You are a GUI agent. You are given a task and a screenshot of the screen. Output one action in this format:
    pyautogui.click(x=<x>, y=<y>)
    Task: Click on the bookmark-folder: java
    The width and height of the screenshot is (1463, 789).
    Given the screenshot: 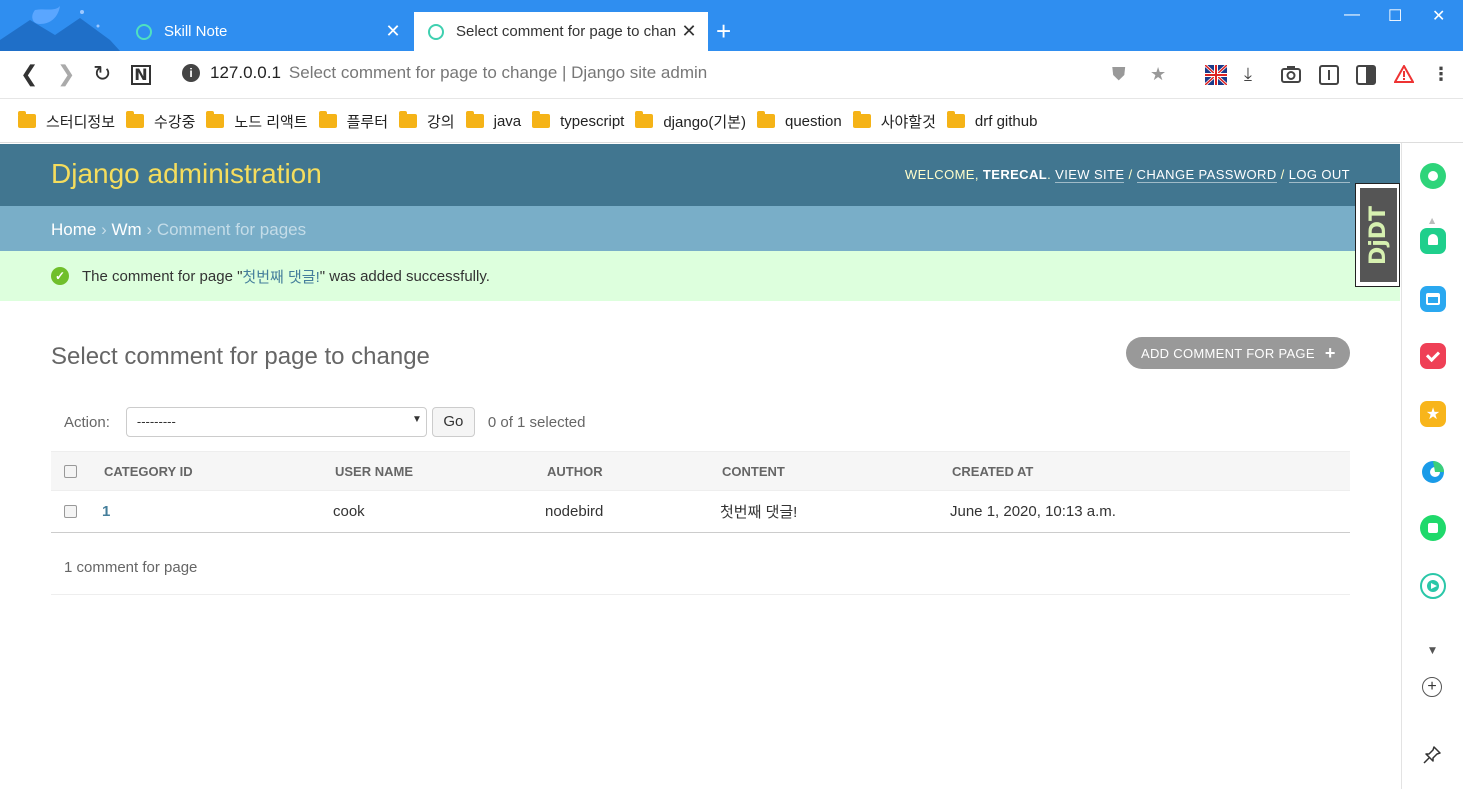 What is the action you would take?
    pyautogui.click(x=493, y=120)
    